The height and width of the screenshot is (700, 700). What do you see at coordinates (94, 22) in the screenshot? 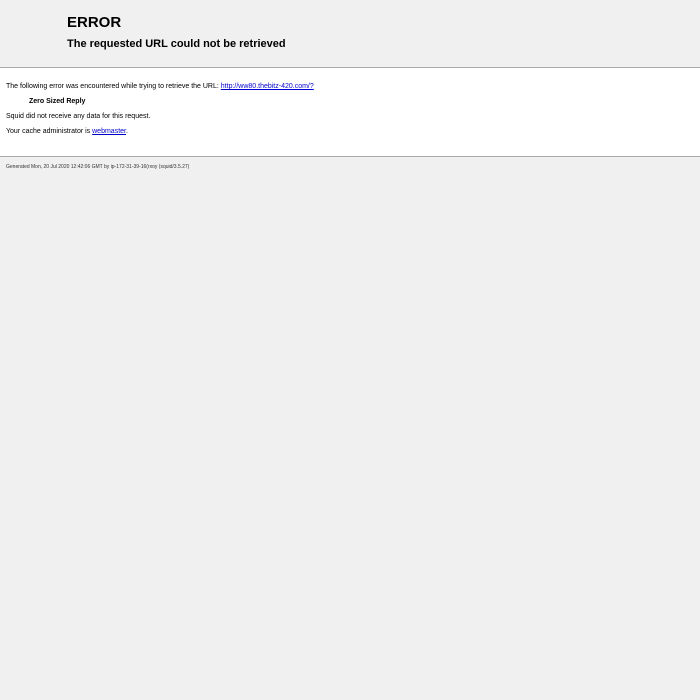
I see `error-heading: ERROR` at bounding box center [94, 22].